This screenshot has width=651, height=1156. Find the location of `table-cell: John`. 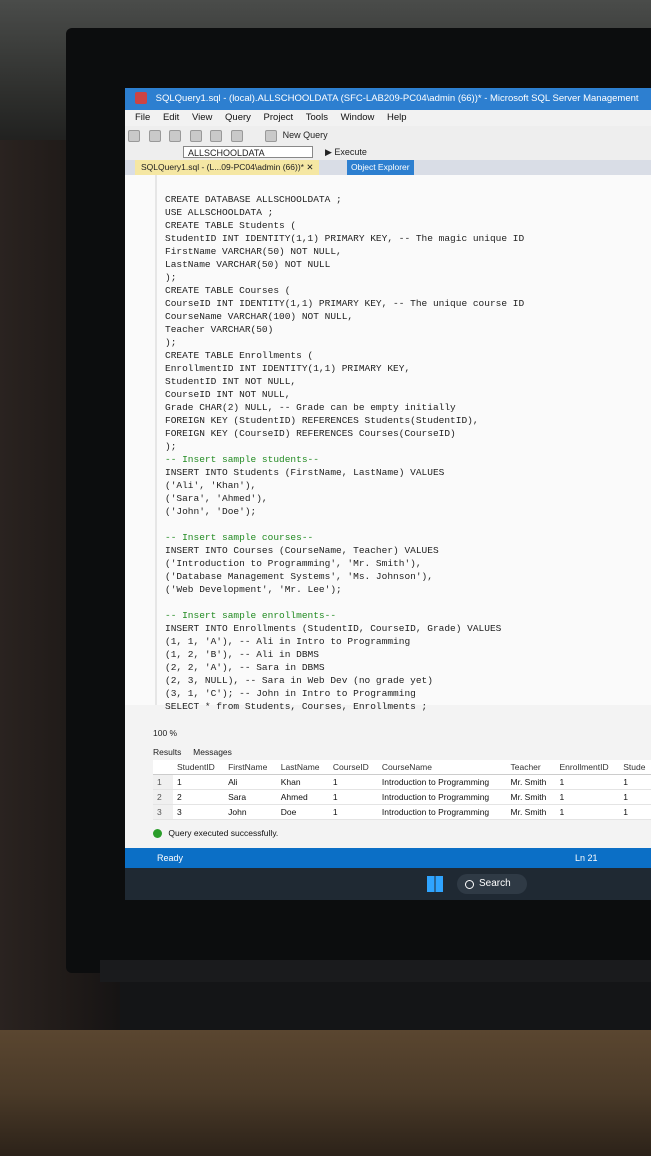

table-cell: John is located at coordinates (250, 812).